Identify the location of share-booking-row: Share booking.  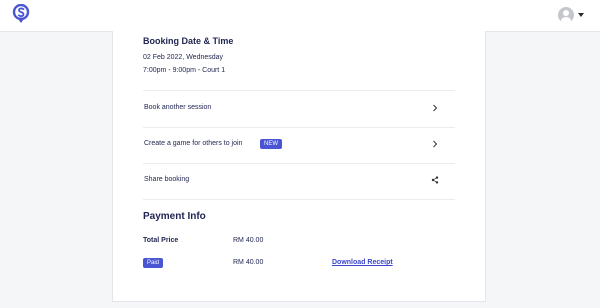
(299, 181).